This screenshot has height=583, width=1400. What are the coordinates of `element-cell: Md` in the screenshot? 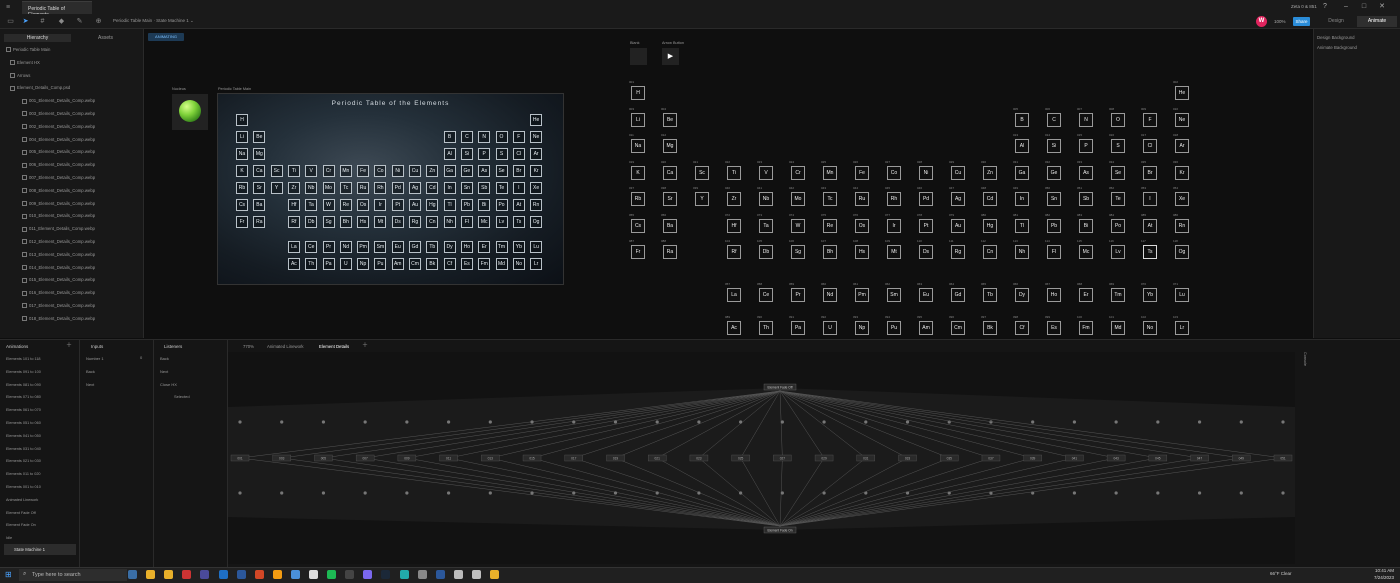 It's located at (1118, 328).